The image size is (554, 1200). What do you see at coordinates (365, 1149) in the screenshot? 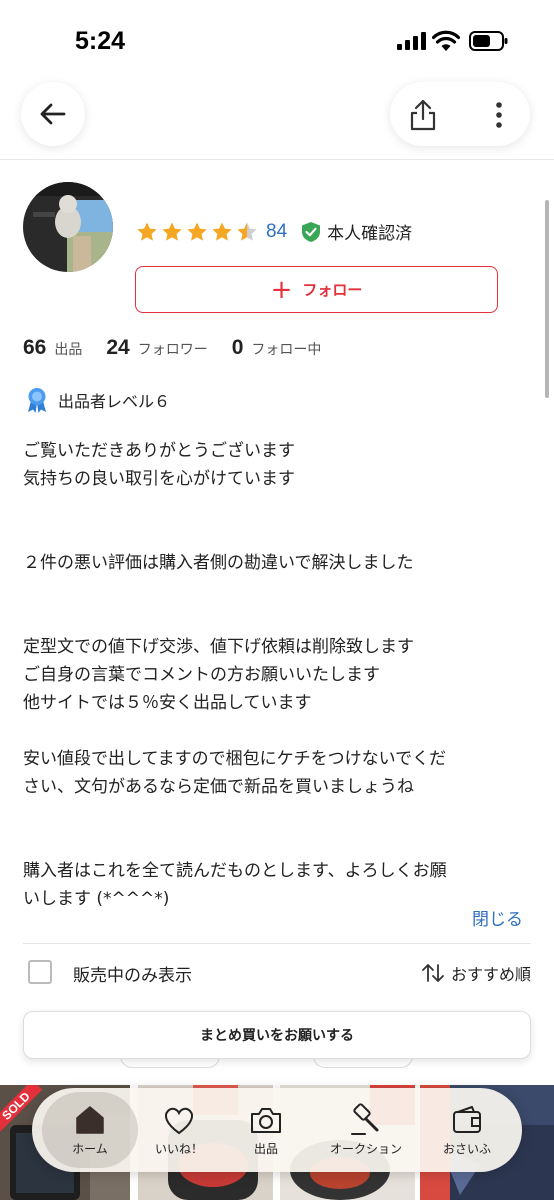
I see `tab-label: オークション` at bounding box center [365, 1149].